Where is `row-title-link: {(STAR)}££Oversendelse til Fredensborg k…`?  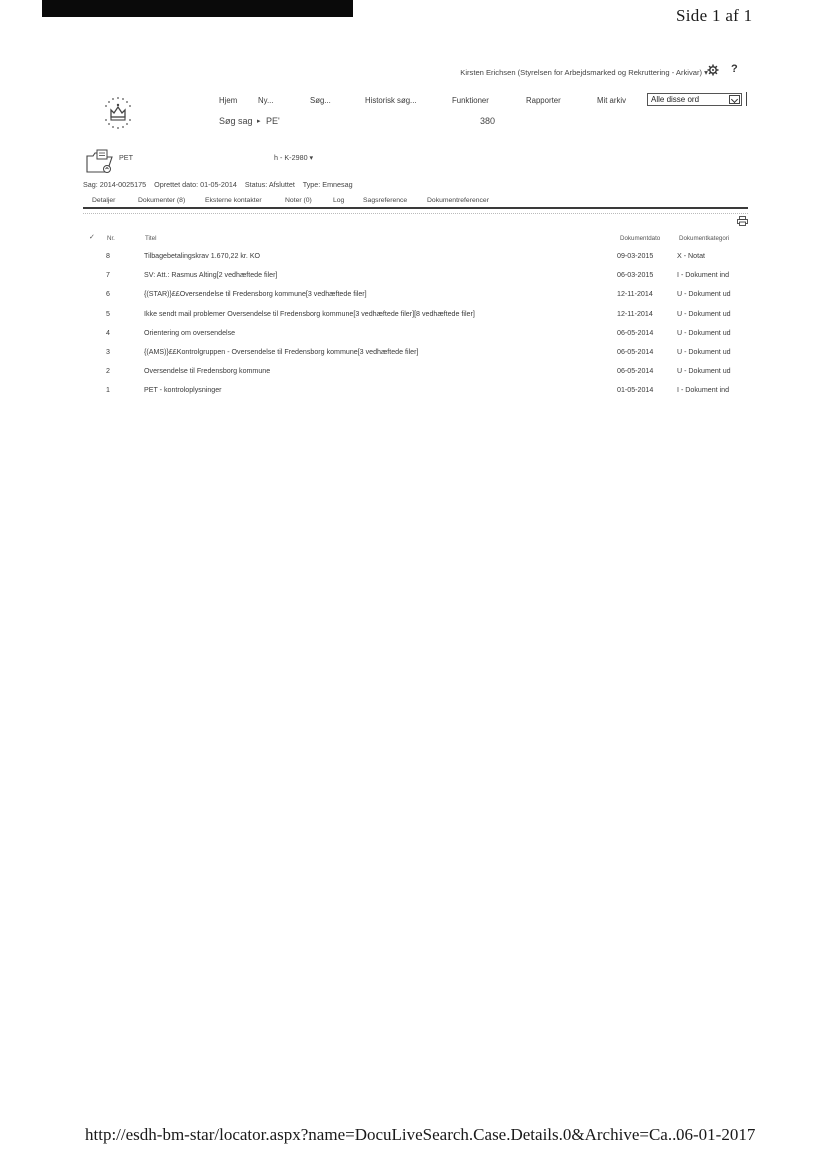
row-title-link: {(STAR)}££Oversendelse til Fredensborg k… is located at coordinates (255, 294).